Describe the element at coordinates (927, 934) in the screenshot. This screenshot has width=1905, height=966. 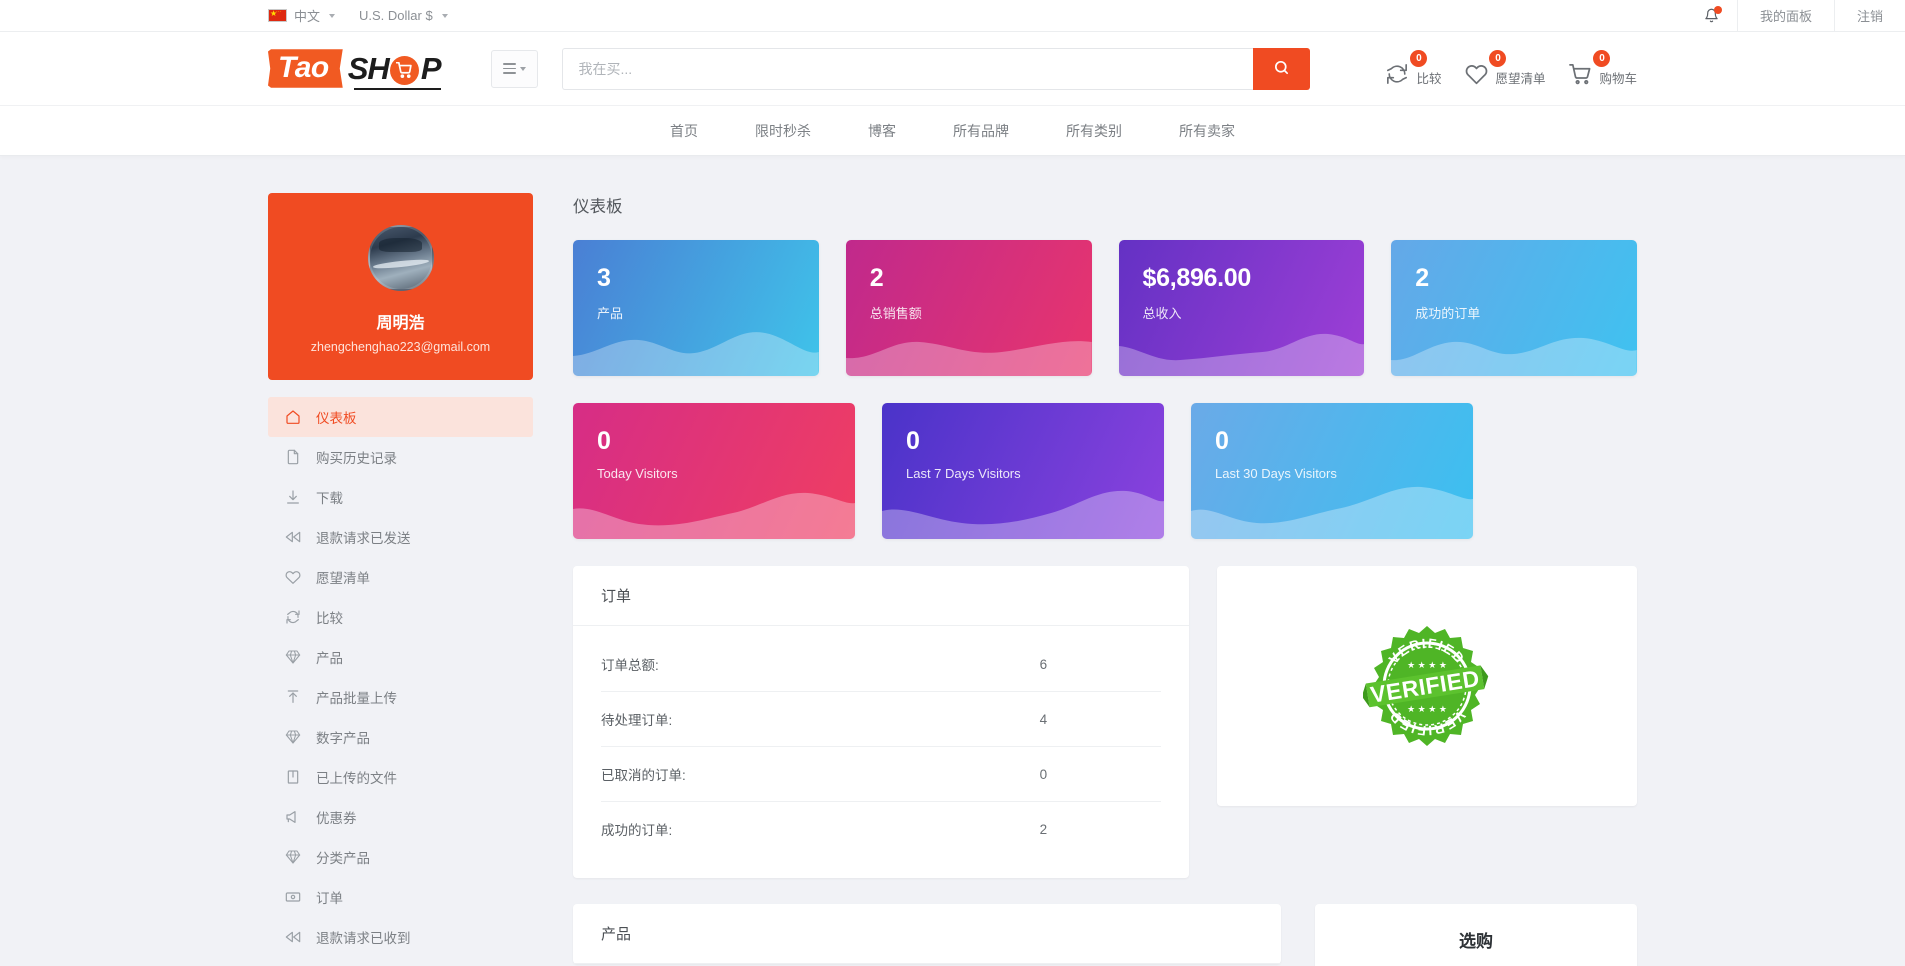
I see `products-panel-title: 产品` at that location.